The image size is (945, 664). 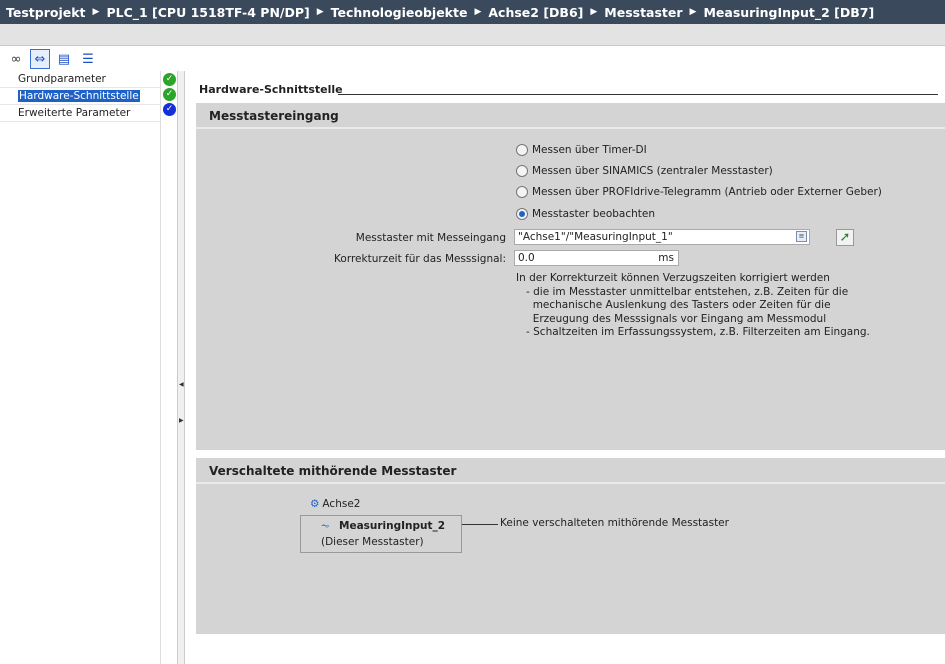 I want to click on splitter: ◀ ▶, so click(x=181, y=367).